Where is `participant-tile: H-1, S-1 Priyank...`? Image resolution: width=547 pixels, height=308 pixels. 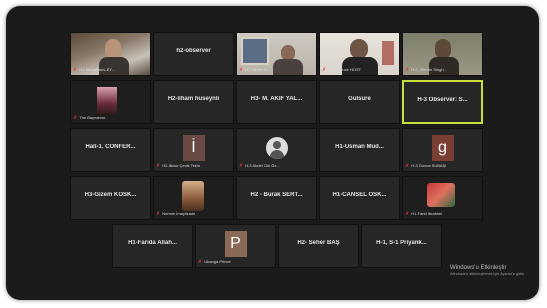 participant-tile: H-1, S-1 Priyank... is located at coordinates (401, 246).